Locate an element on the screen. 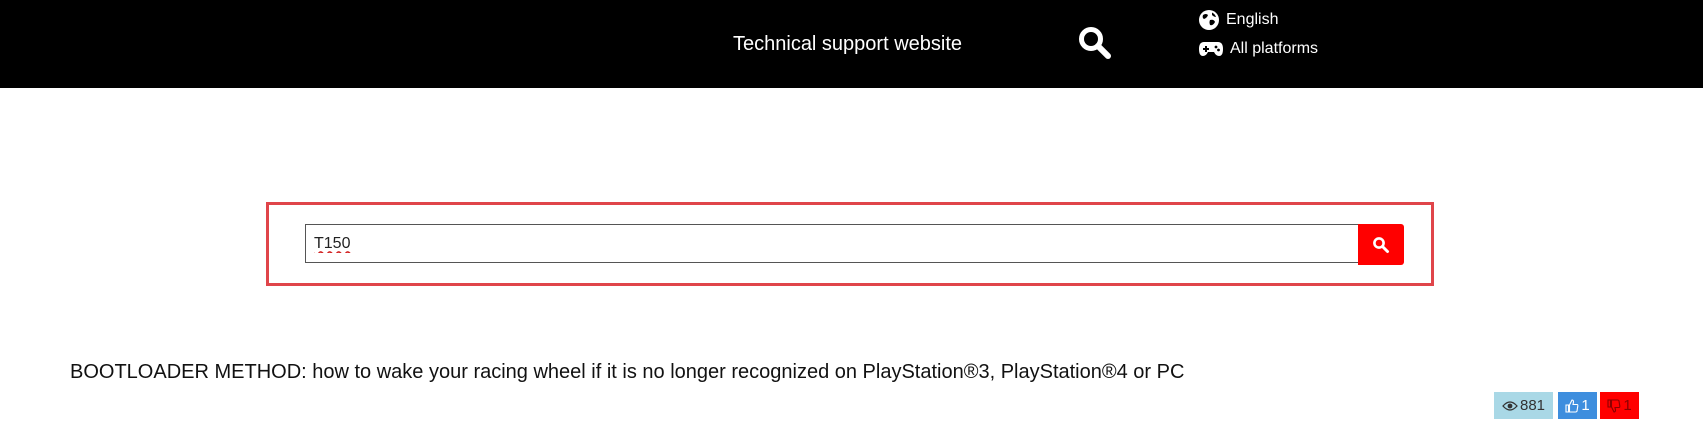 The height and width of the screenshot is (440, 1703). header-search-button is located at coordinates (1095, 43).